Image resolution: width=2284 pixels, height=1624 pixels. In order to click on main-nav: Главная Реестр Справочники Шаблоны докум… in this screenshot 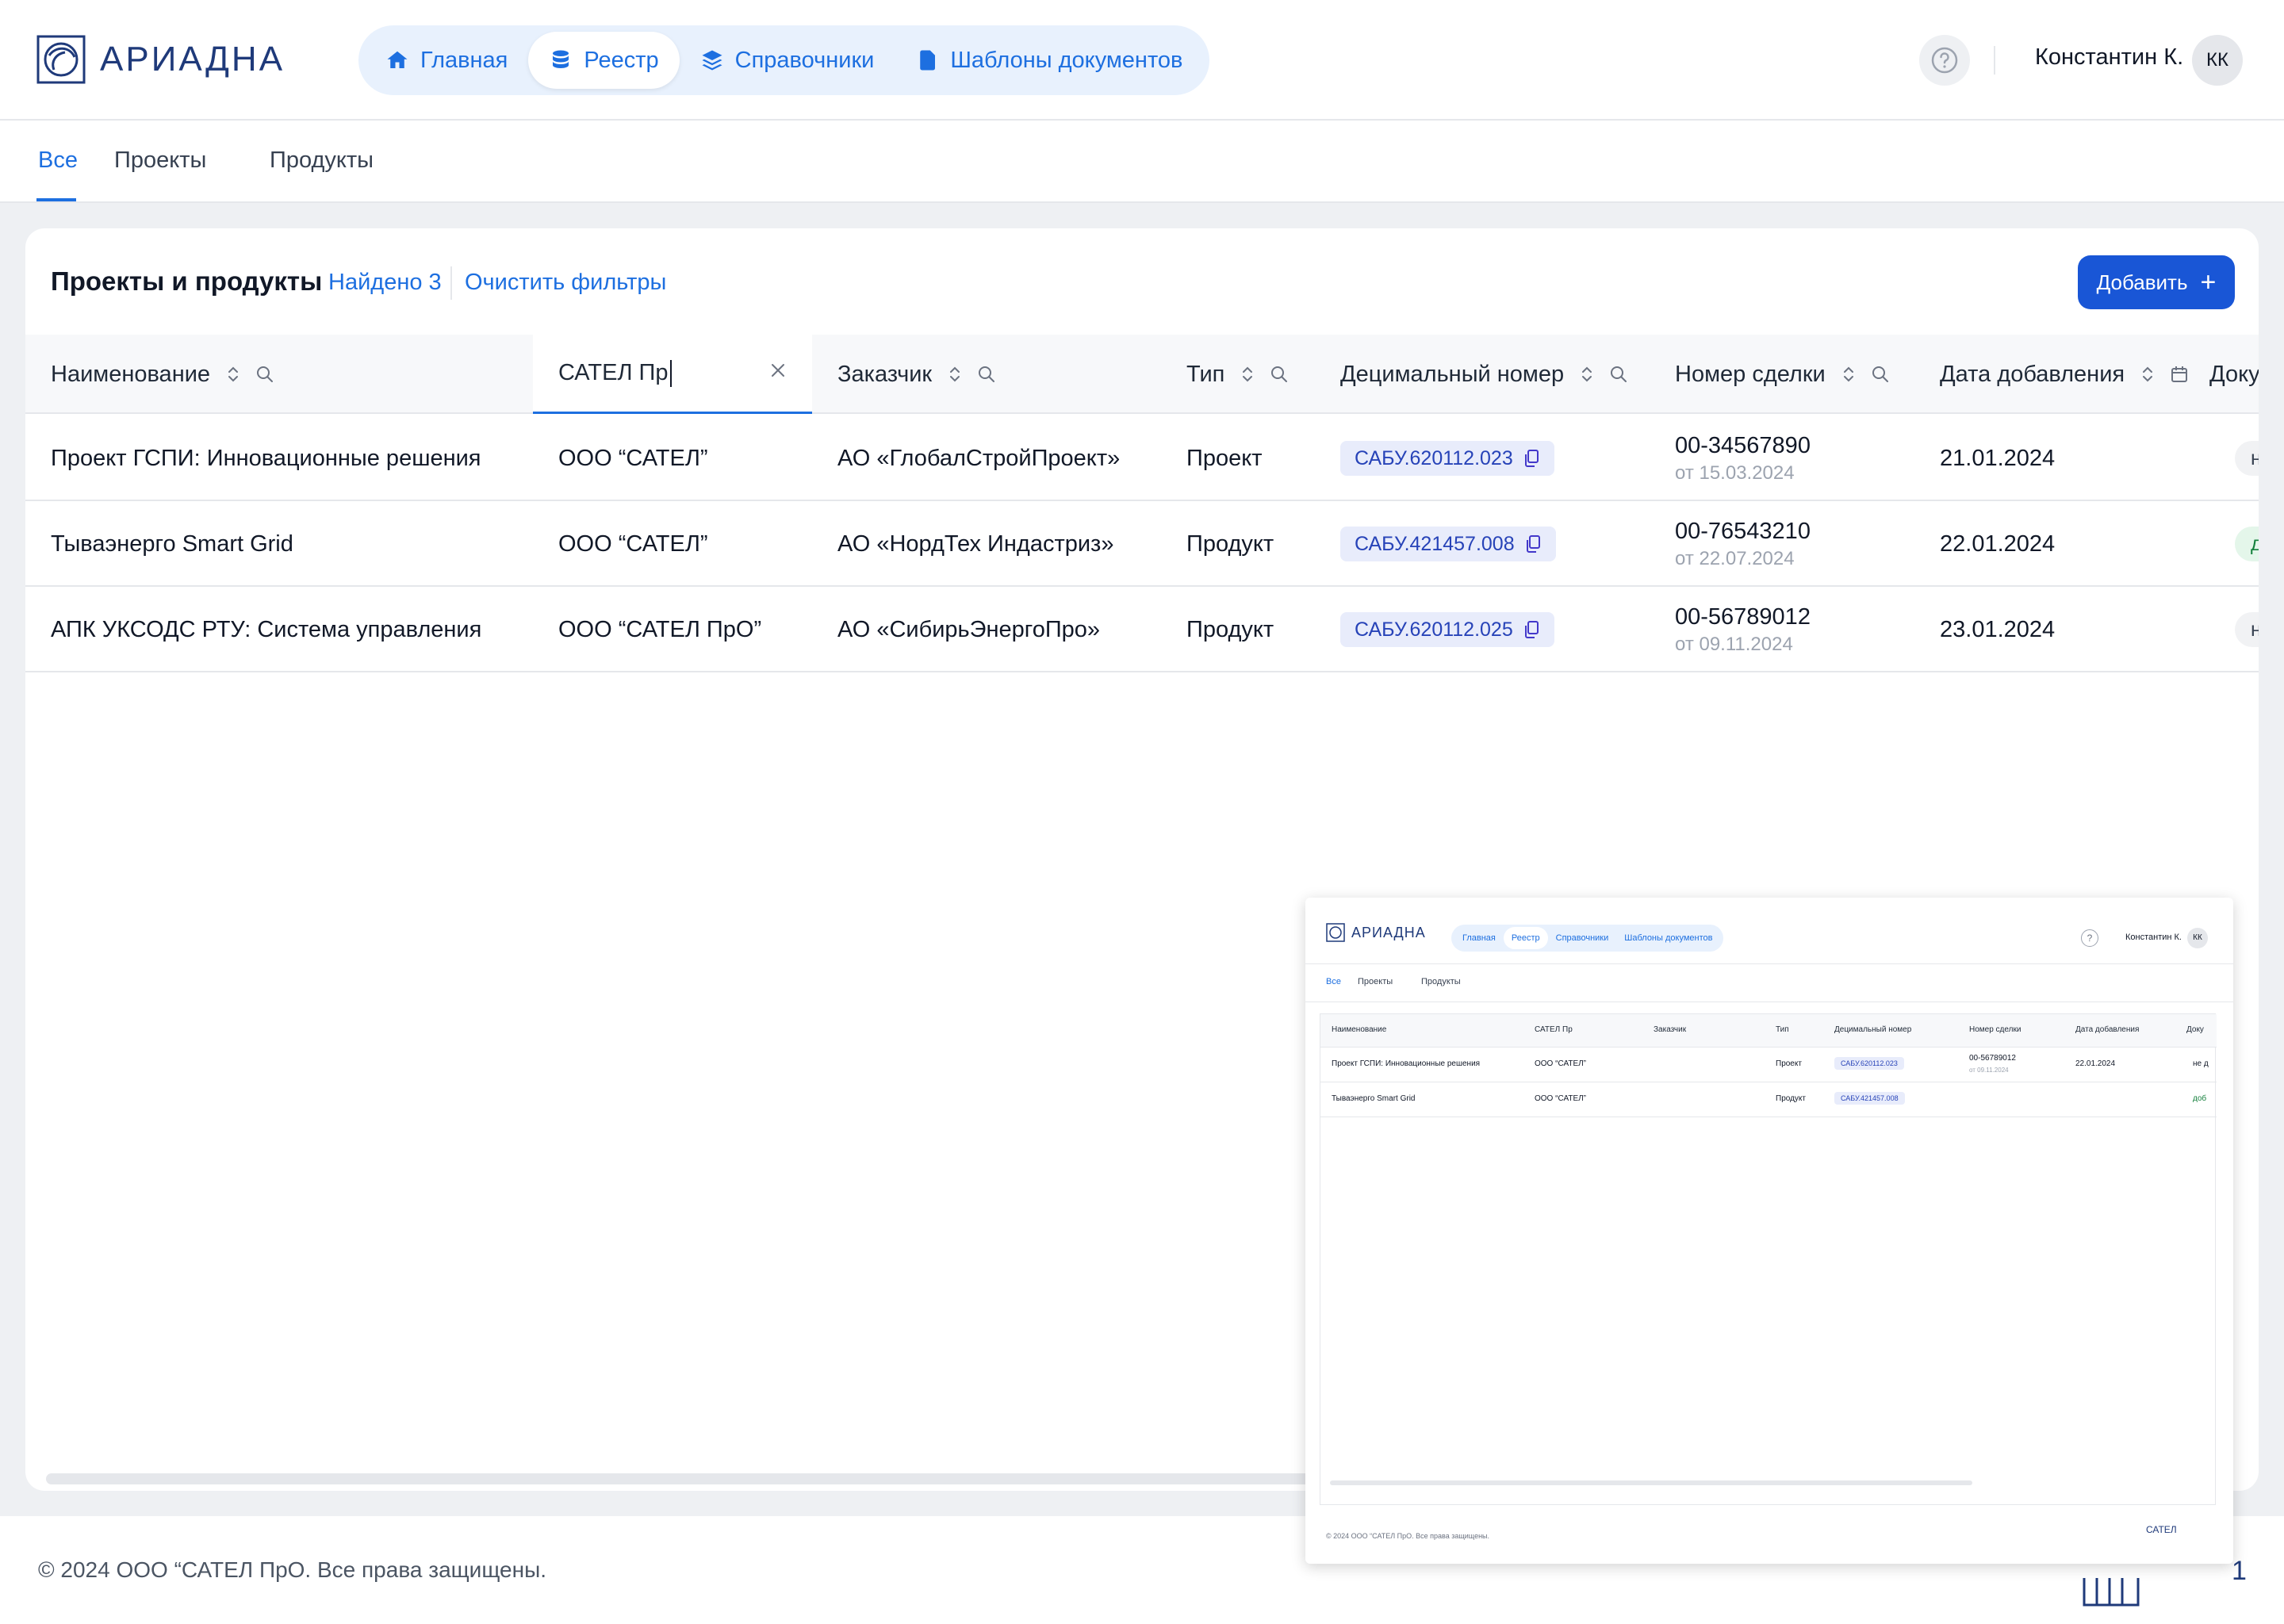, I will do `click(784, 60)`.